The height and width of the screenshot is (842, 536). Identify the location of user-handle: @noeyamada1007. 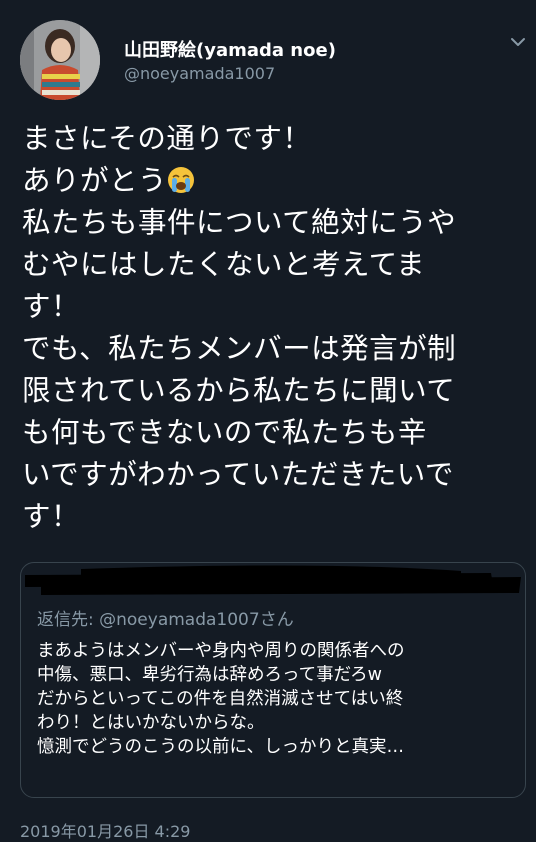
(199, 73).